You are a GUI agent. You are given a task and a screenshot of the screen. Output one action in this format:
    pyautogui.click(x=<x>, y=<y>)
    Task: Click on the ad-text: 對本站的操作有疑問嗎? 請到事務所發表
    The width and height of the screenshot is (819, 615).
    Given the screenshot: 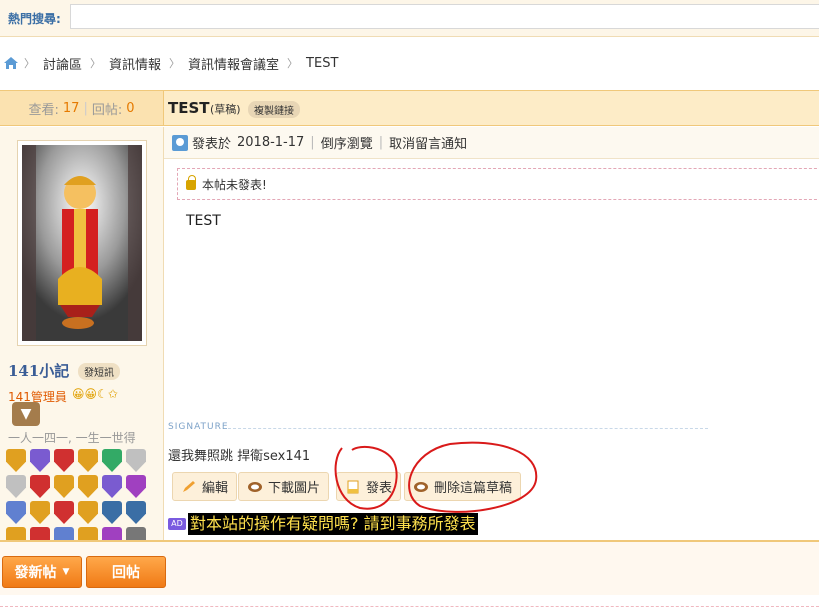 What is the action you would take?
    pyautogui.click(x=333, y=524)
    